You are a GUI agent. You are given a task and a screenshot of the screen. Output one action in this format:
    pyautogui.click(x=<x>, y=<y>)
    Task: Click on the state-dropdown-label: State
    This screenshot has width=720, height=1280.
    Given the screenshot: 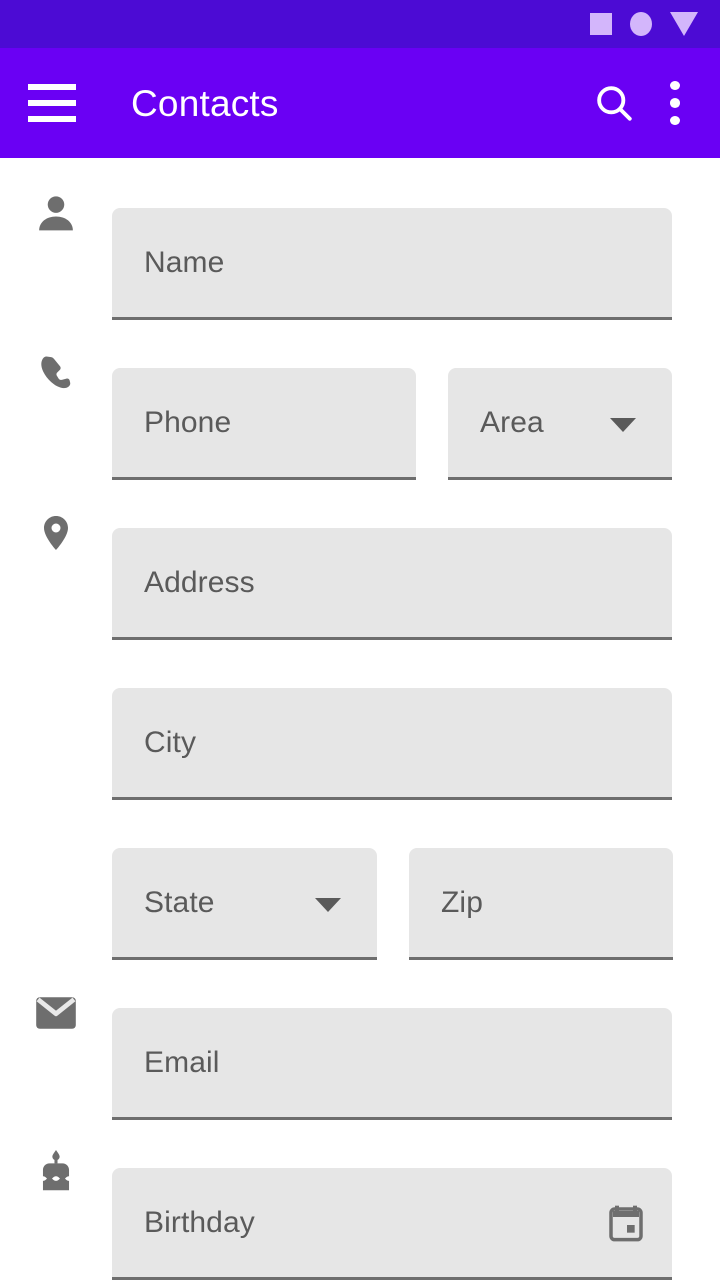 What is the action you would take?
    pyautogui.click(x=179, y=902)
    